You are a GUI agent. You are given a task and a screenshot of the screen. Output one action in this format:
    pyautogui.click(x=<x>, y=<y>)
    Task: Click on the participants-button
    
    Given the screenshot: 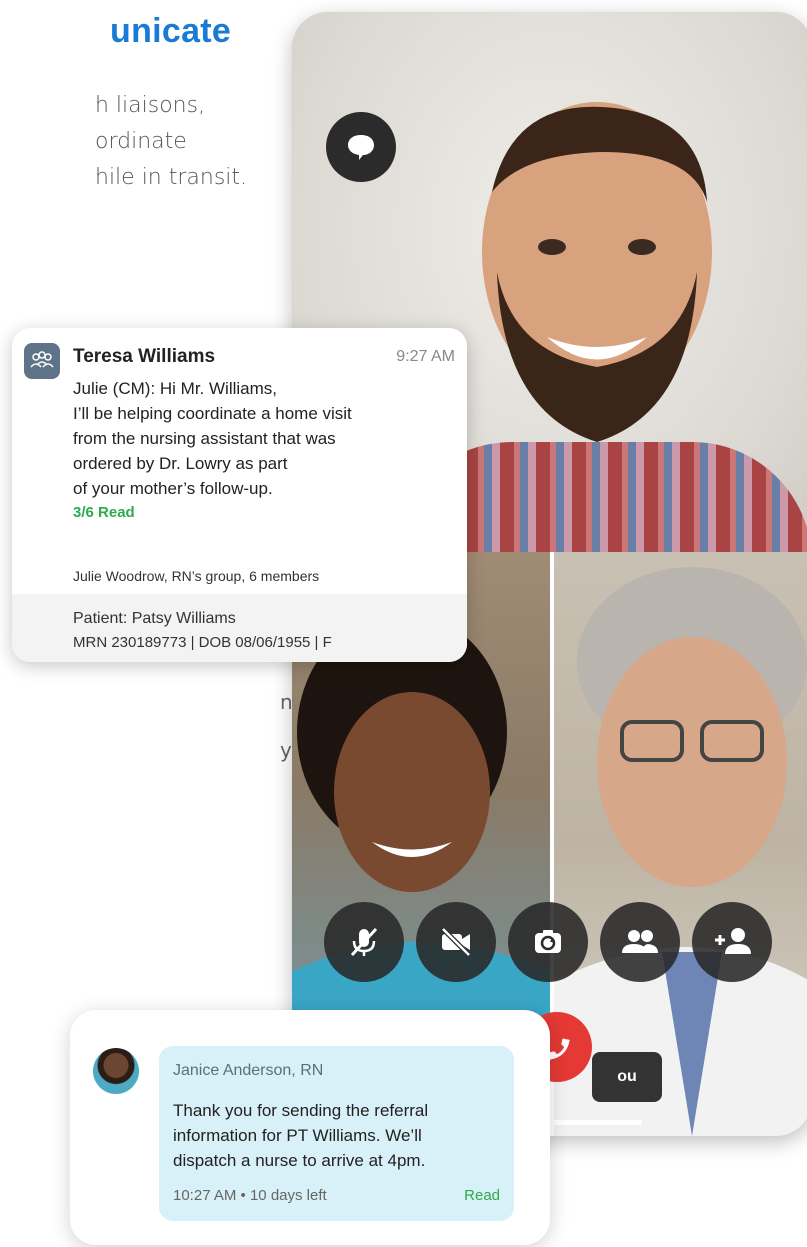 What is the action you would take?
    pyautogui.click(x=640, y=942)
    